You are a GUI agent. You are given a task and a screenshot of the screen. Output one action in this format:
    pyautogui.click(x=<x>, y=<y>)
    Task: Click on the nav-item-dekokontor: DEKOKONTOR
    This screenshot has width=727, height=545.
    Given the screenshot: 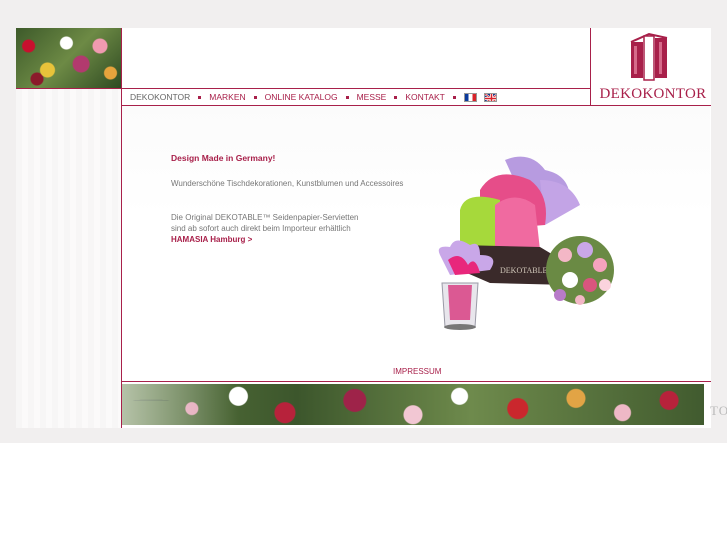 What is the action you would take?
    pyautogui.click(x=160, y=97)
    